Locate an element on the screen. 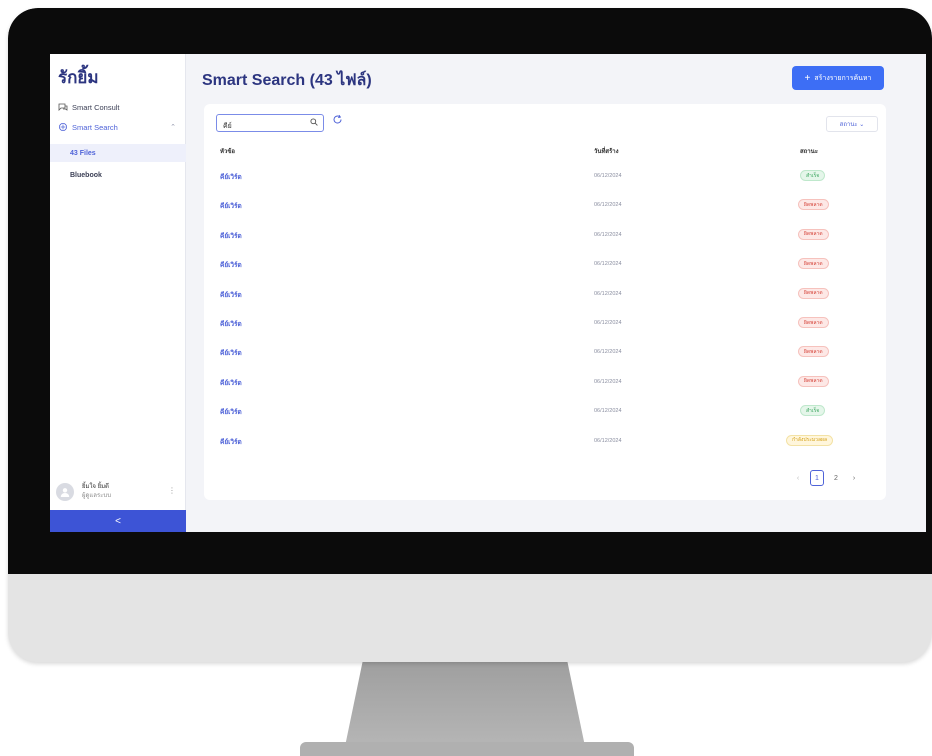 This screenshot has width=932, height=756. status-badge: กำลังประมวลผล is located at coordinates (810, 440).